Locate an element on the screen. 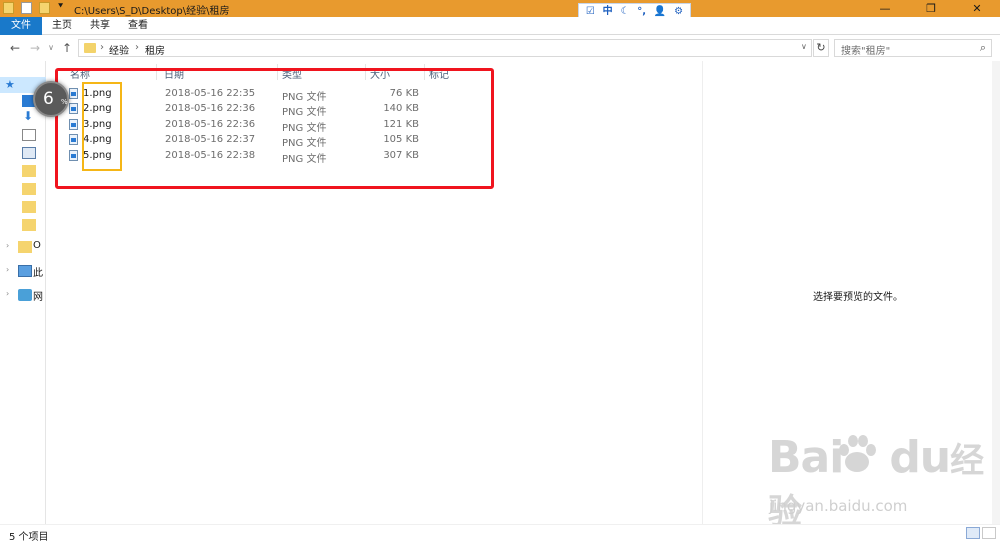 The height and width of the screenshot is (541, 1000). preview-pane-divider is located at coordinates (702, 292).